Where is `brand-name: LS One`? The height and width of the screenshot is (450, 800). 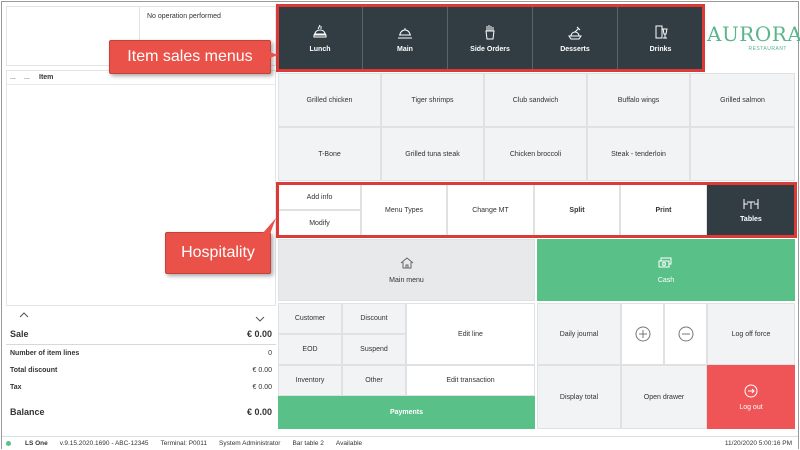
brand-name: LS One is located at coordinates (36, 443).